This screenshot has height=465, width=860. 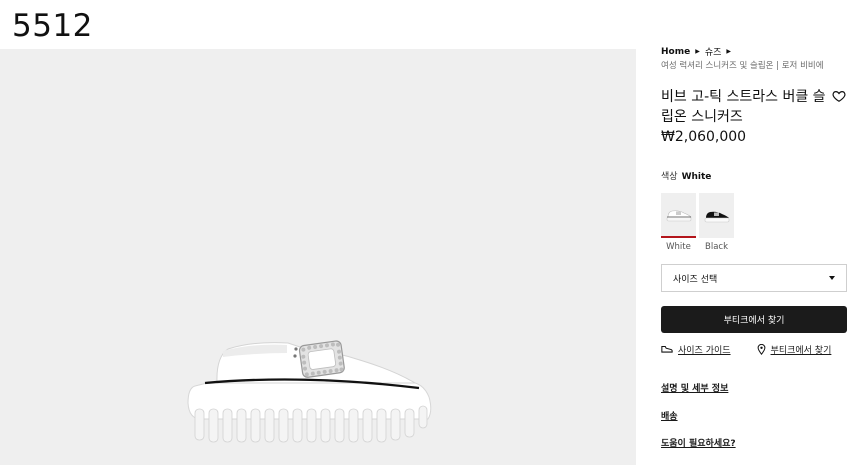 I want to click on breadcrumb: Home ▶ 슈즈 ▶, so click(x=696, y=52).